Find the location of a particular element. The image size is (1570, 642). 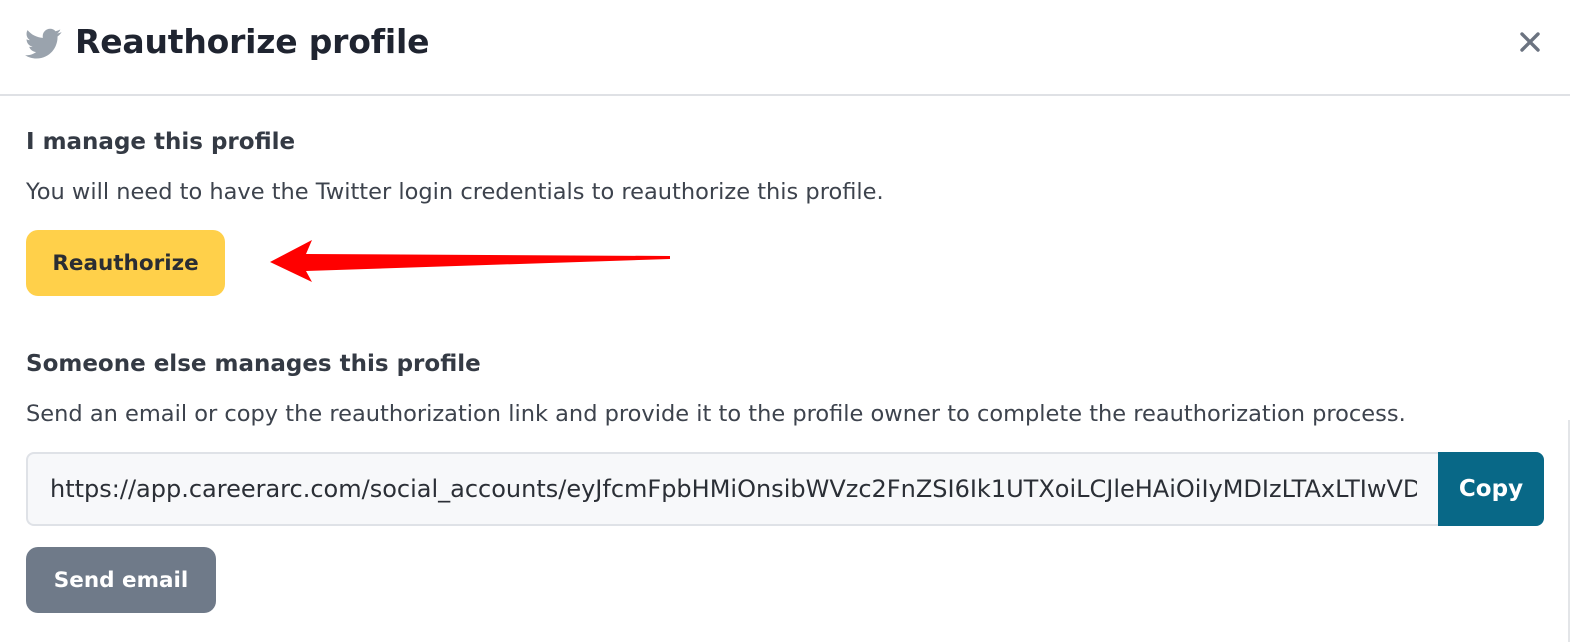

copy-button: Copy is located at coordinates (1491, 489).